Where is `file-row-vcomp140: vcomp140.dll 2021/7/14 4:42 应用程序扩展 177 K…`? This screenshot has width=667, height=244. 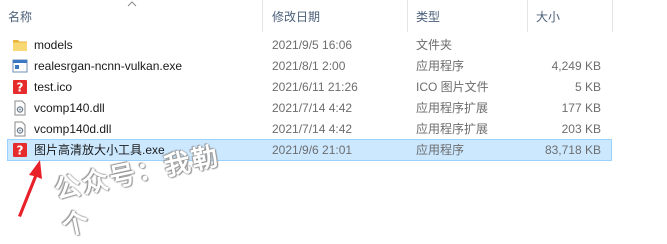
file-row-vcomp140: vcomp140.dll 2021/7/14 4:42 应用程序扩展 177 K… is located at coordinates (309, 108).